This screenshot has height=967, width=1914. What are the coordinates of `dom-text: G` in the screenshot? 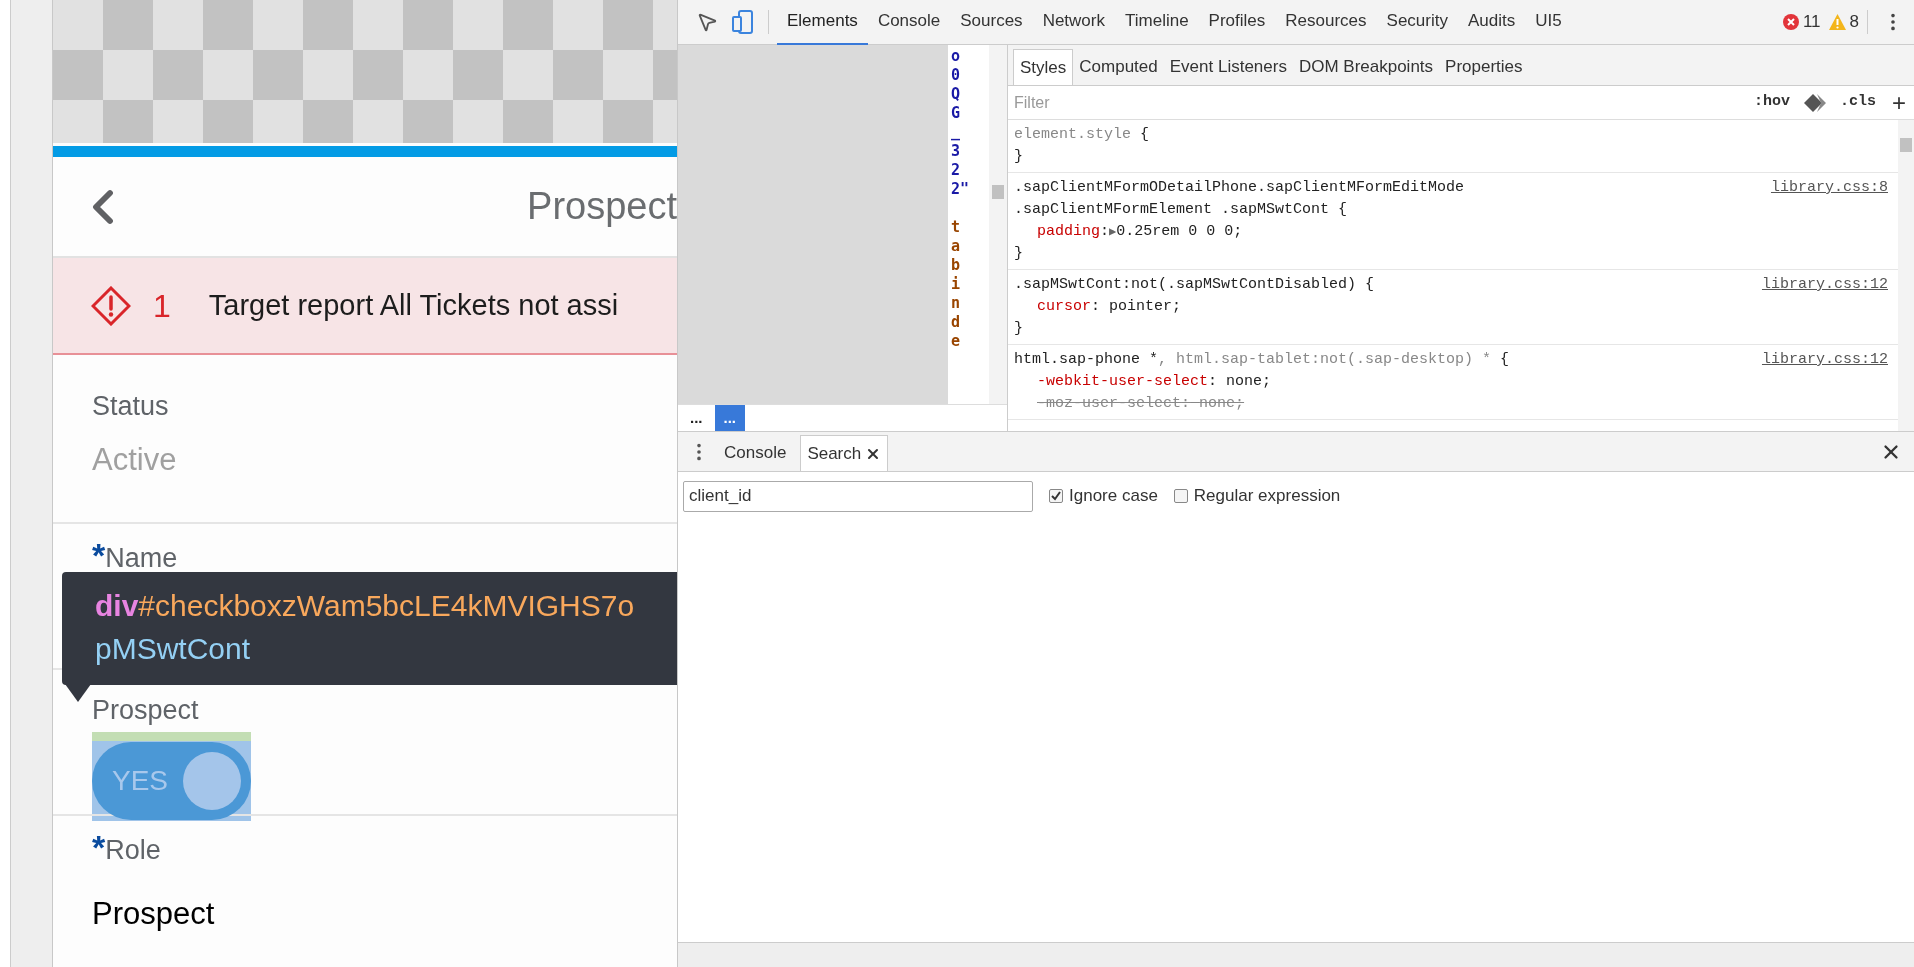 It's located at (956, 113).